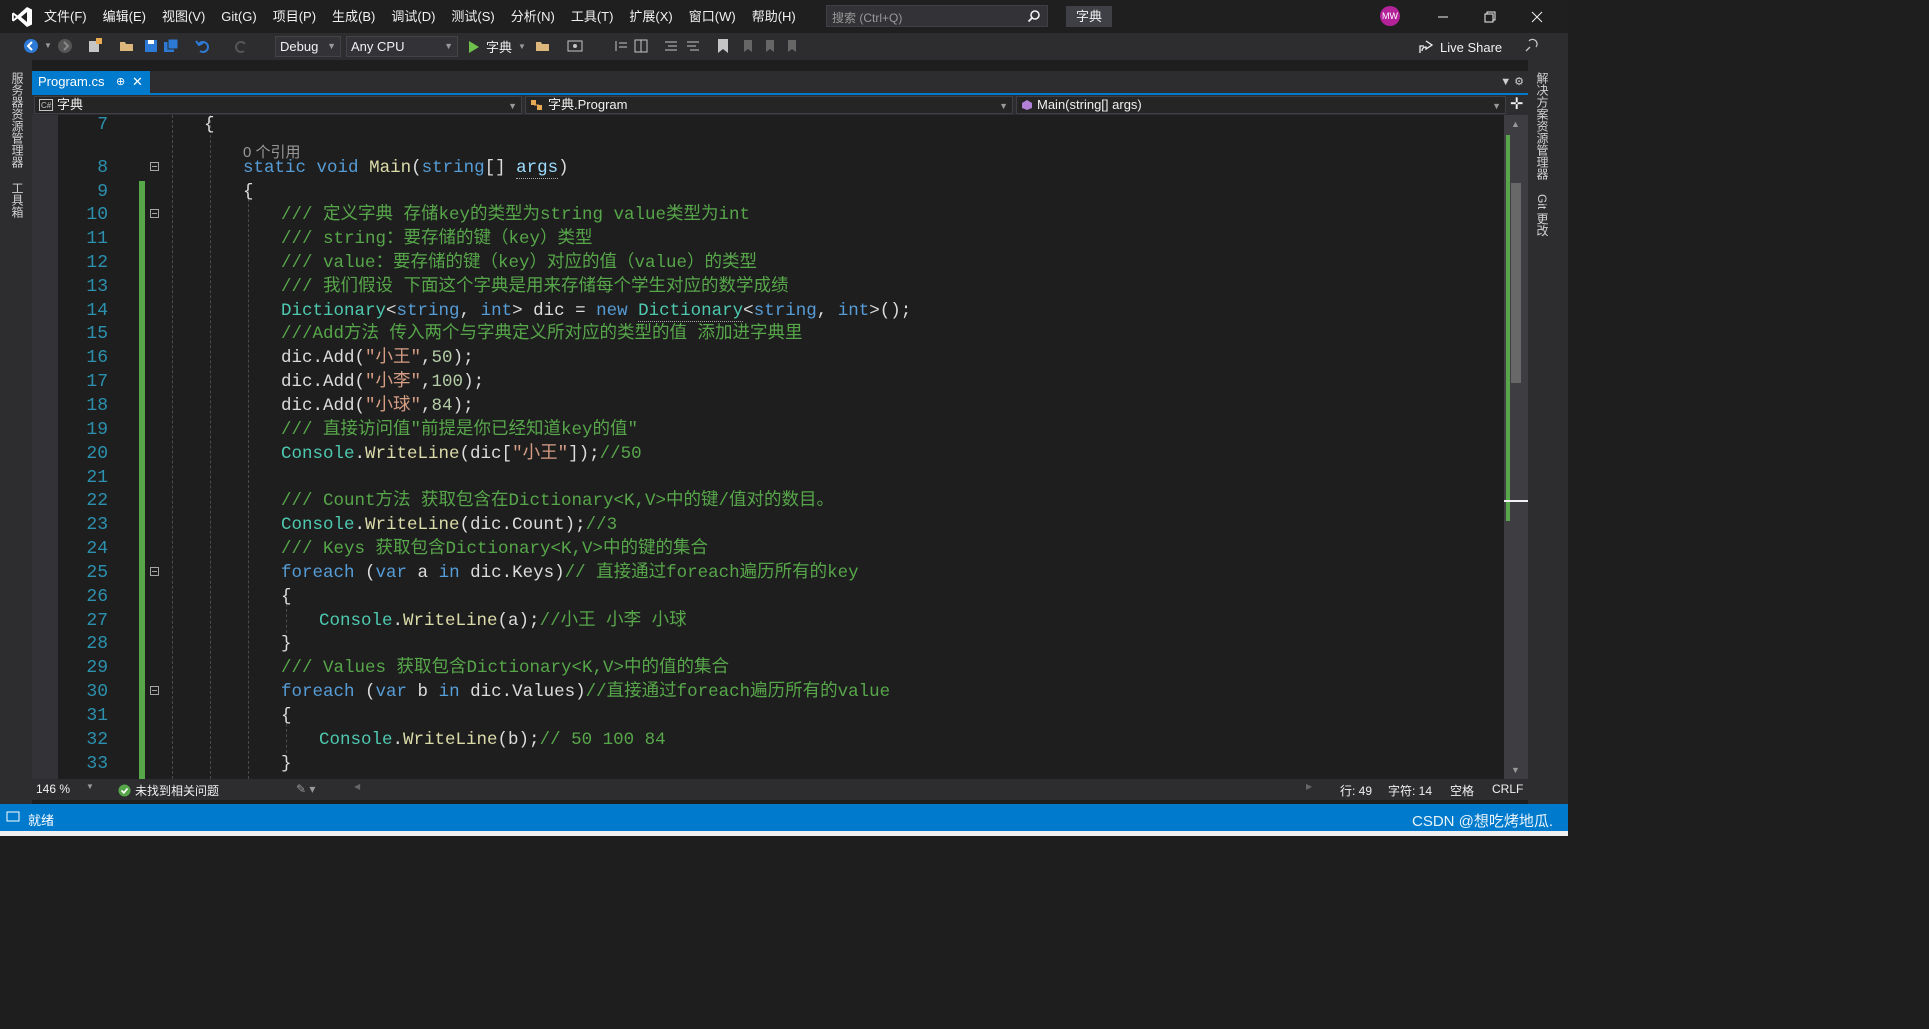 The width and height of the screenshot is (1929, 1029). What do you see at coordinates (641, 46) in the screenshot?
I see `step-over-icon` at bounding box center [641, 46].